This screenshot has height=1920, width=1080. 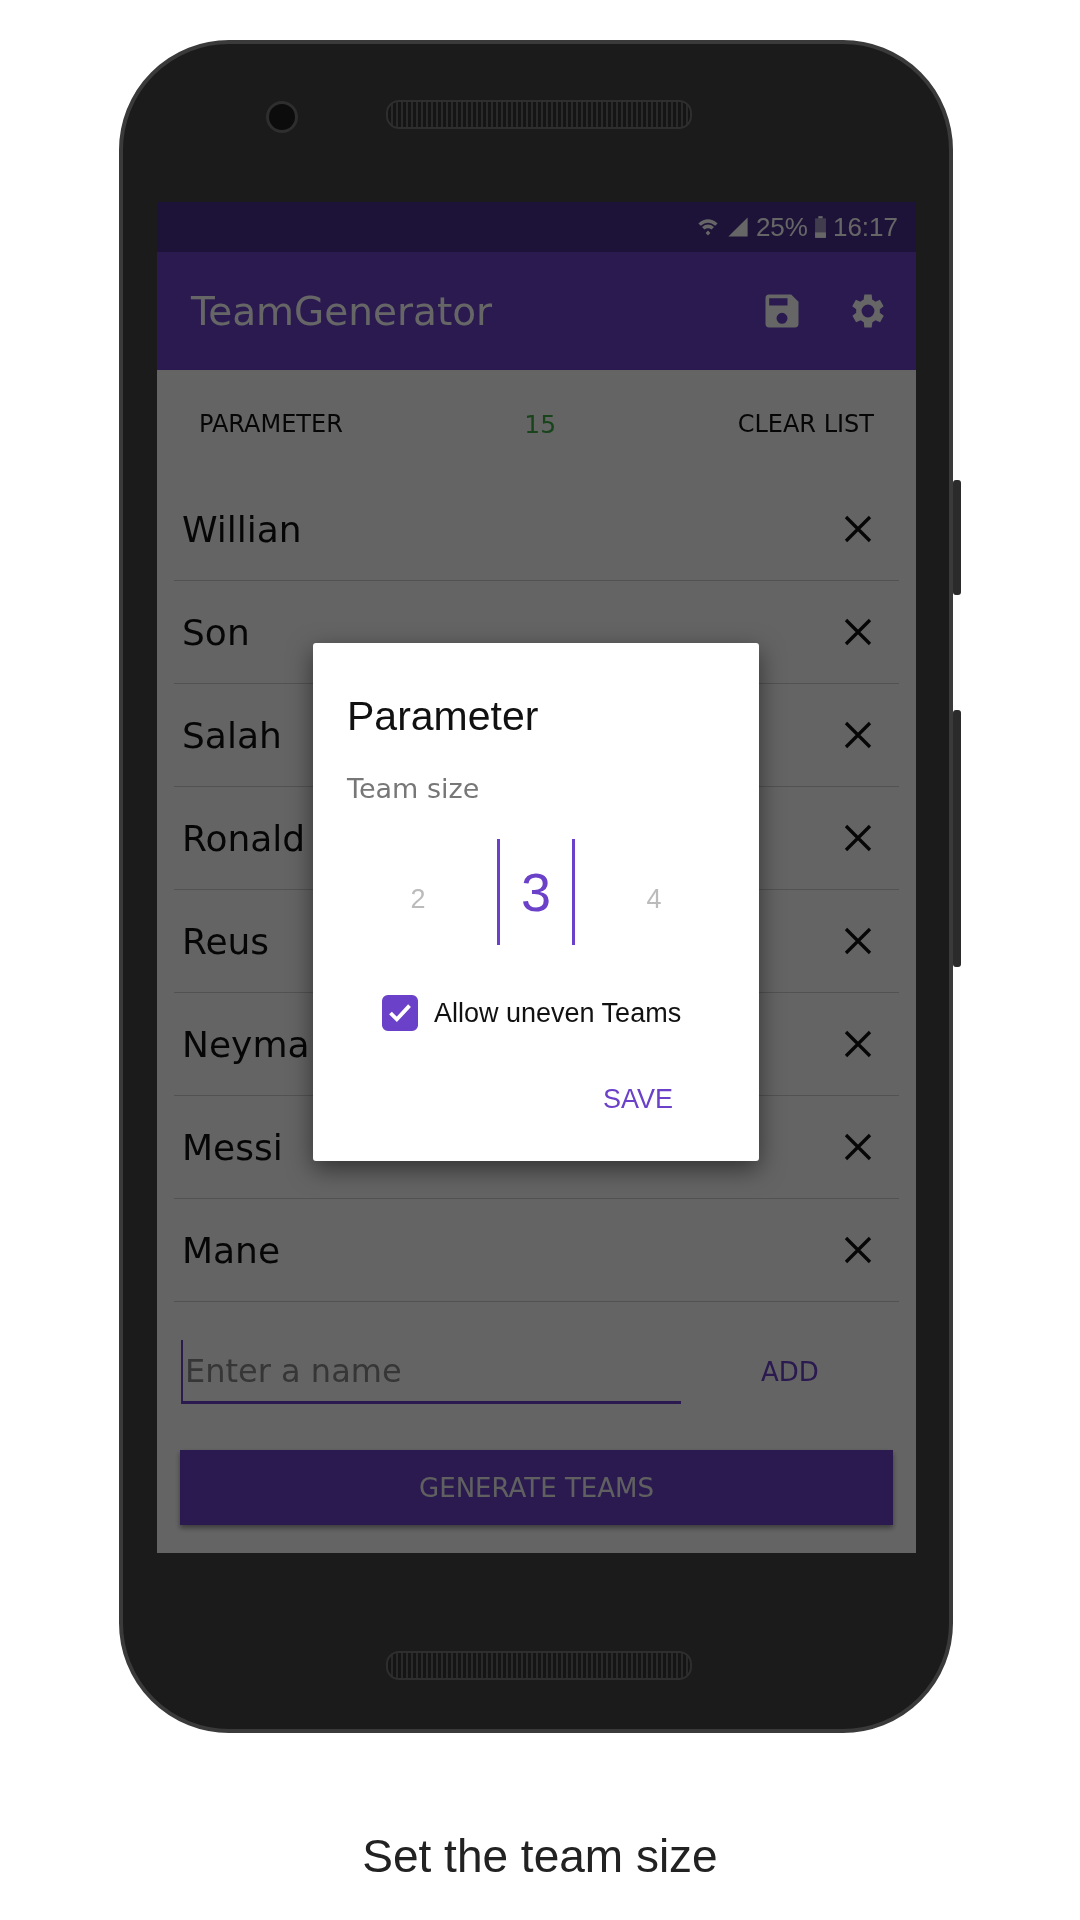 What do you see at coordinates (244, 838) in the screenshot?
I see `player-name: Ronald` at bounding box center [244, 838].